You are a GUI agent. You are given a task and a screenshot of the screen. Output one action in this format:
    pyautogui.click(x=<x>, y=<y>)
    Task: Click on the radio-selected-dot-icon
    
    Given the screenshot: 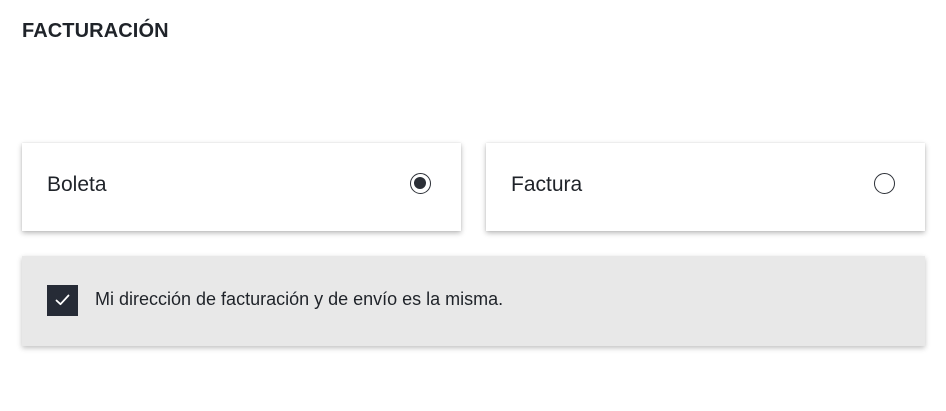 What is the action you would take?
    pyautogui.click(x=420, y=183)
    